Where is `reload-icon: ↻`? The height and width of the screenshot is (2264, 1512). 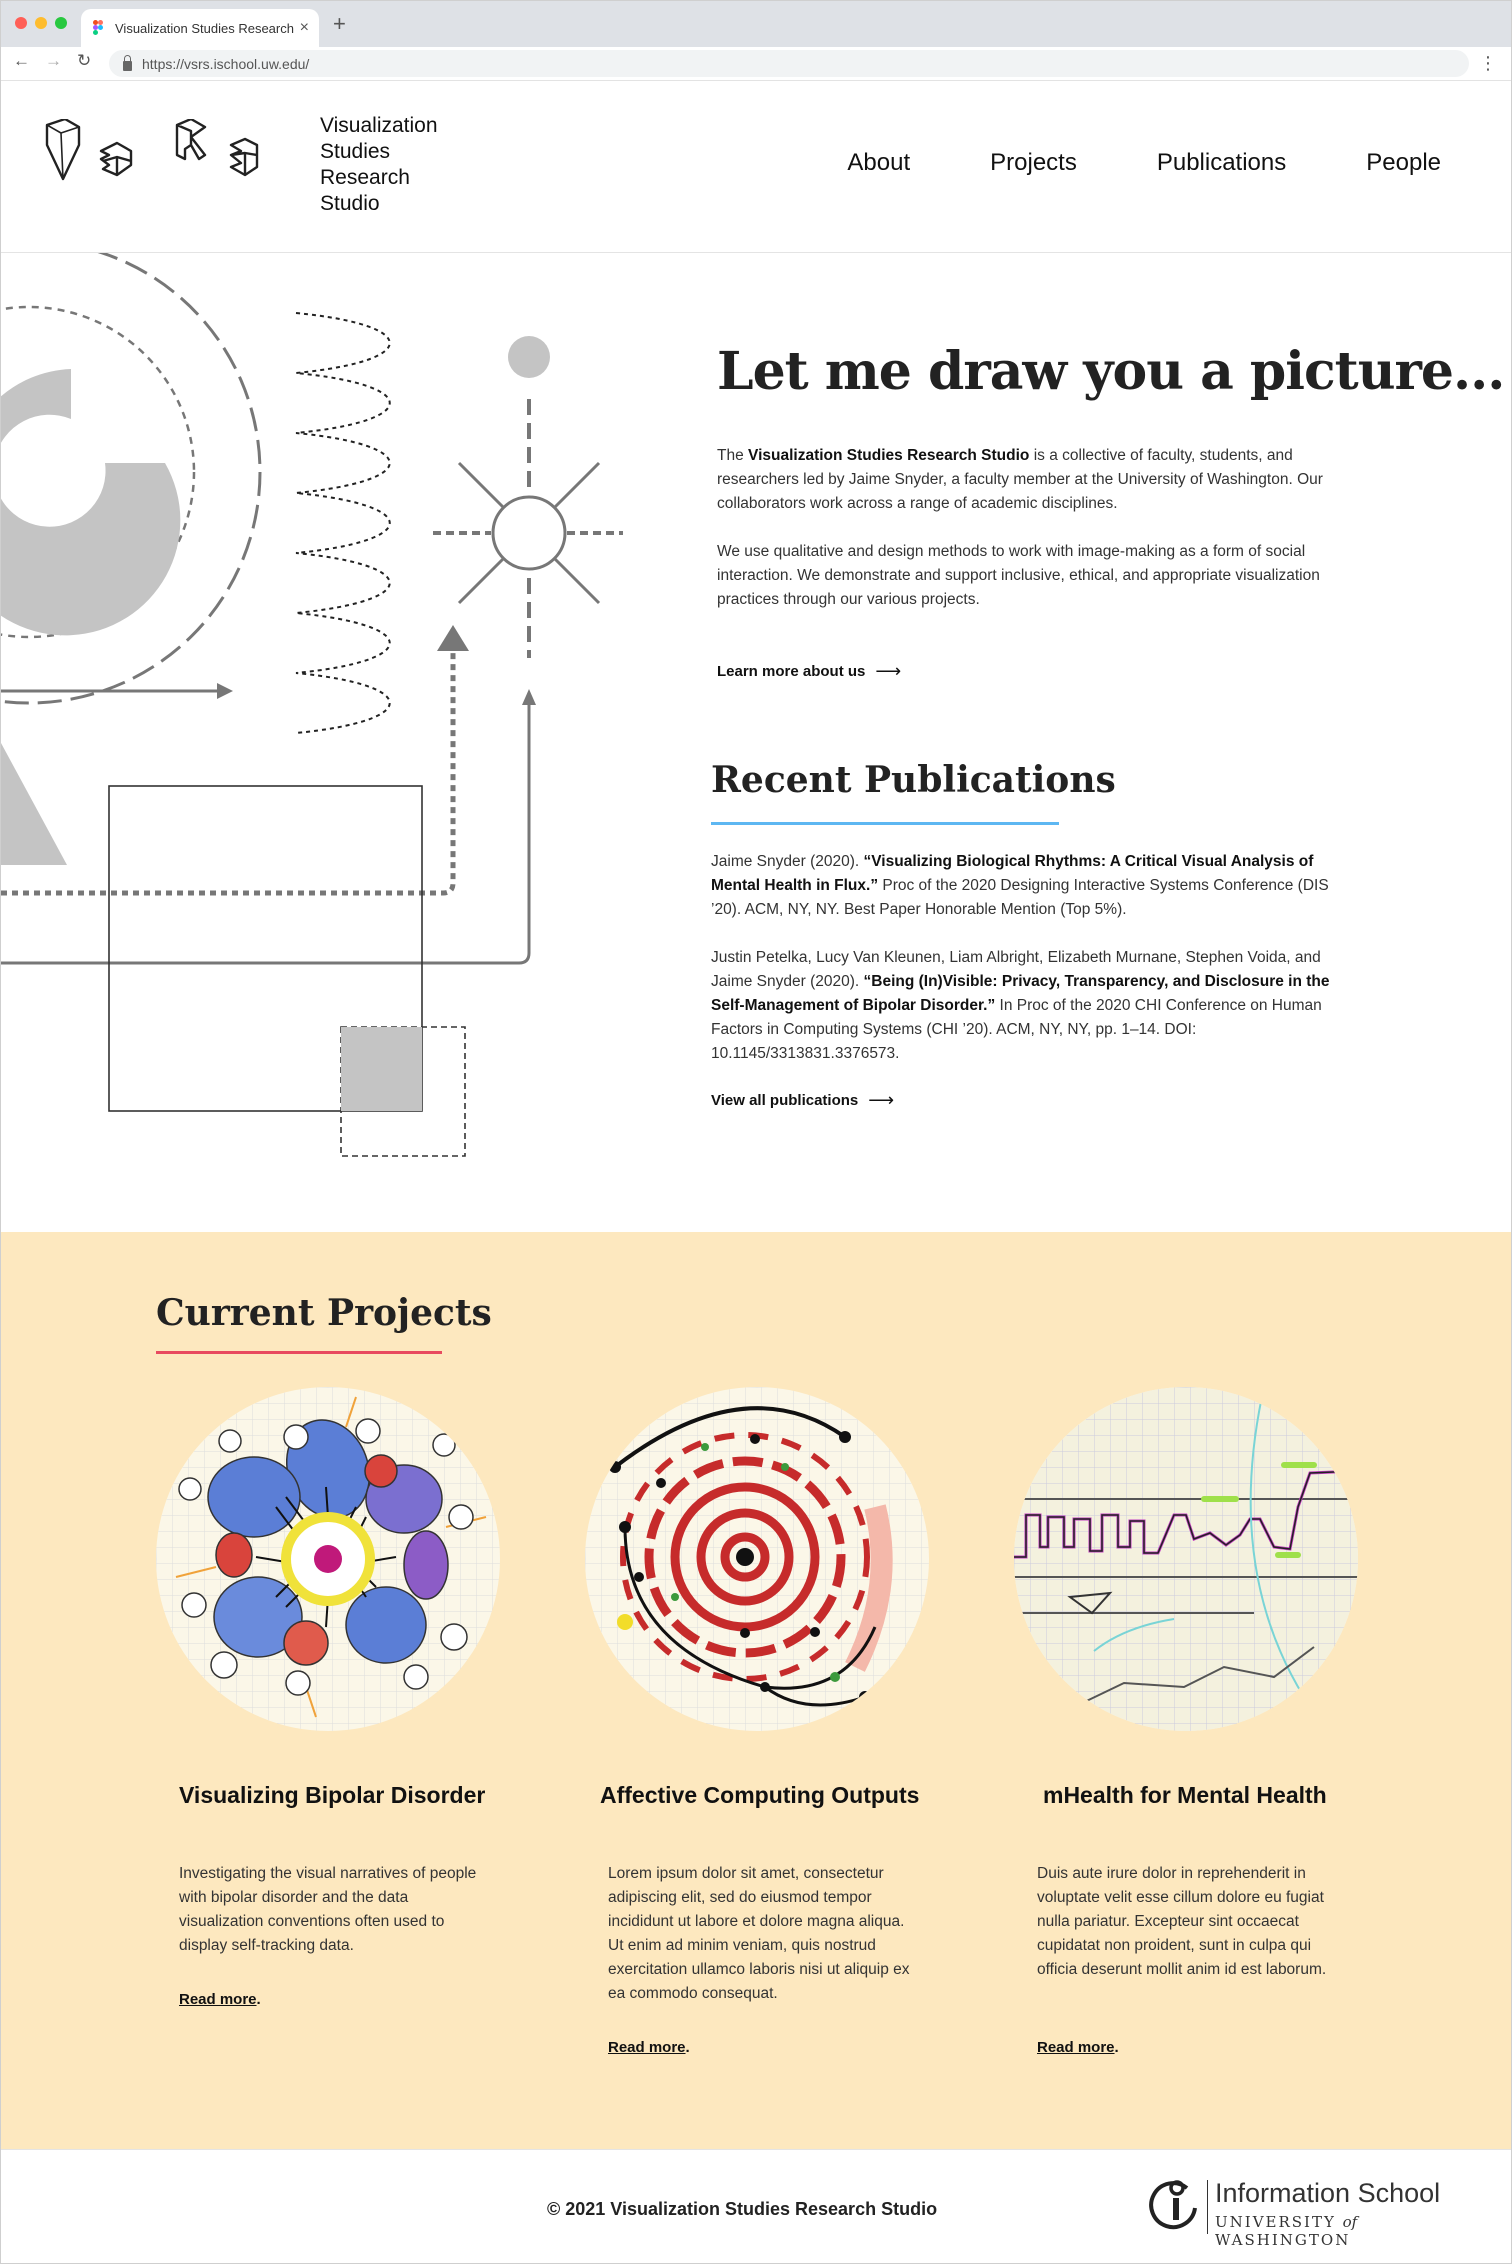 reload-icon: ↻ is located at coordinates (84, 61).